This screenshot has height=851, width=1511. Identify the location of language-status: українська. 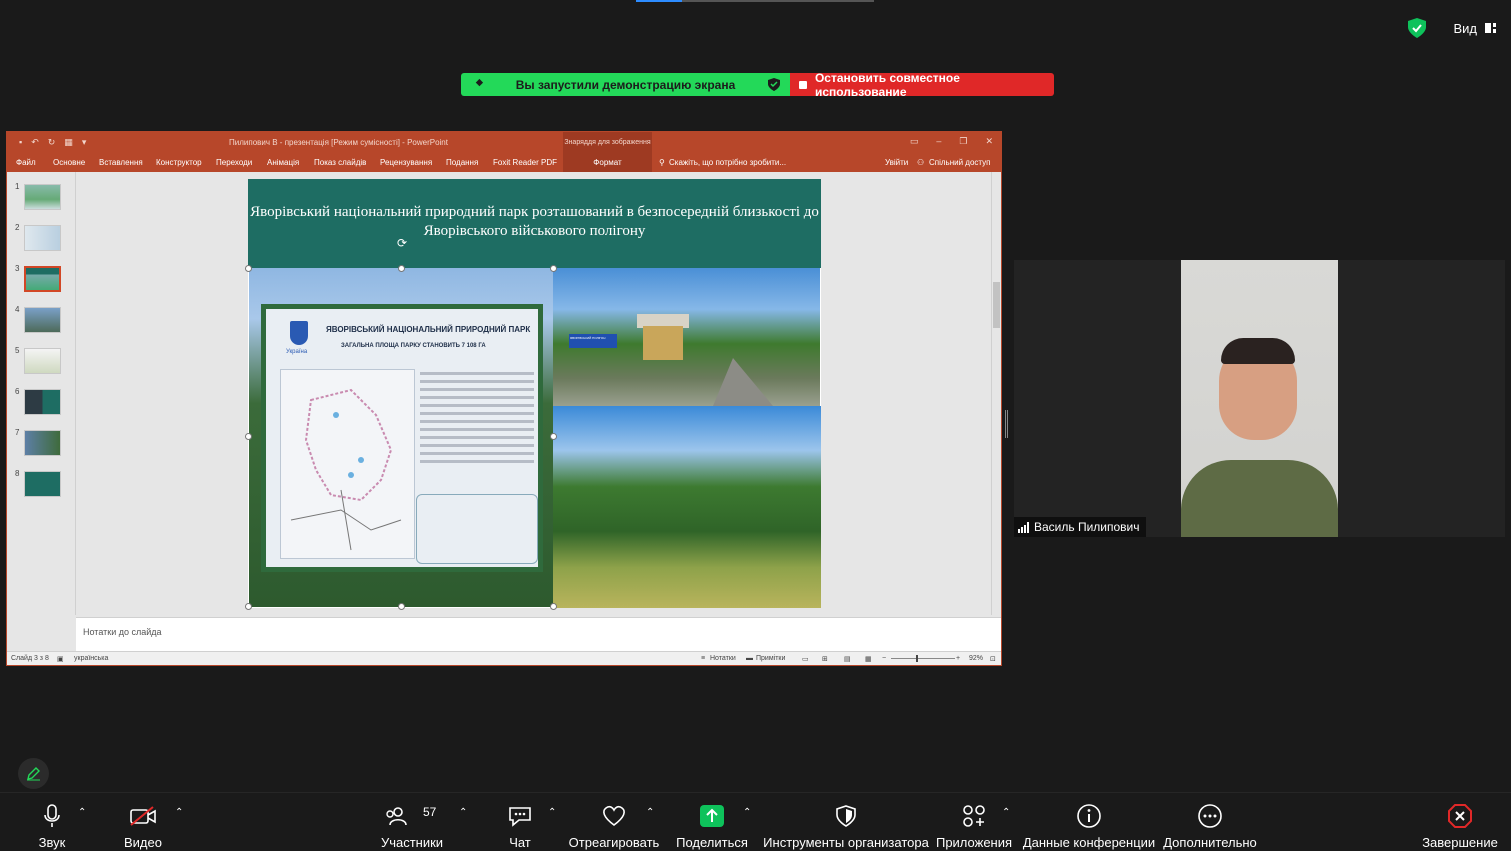
(91, 658).